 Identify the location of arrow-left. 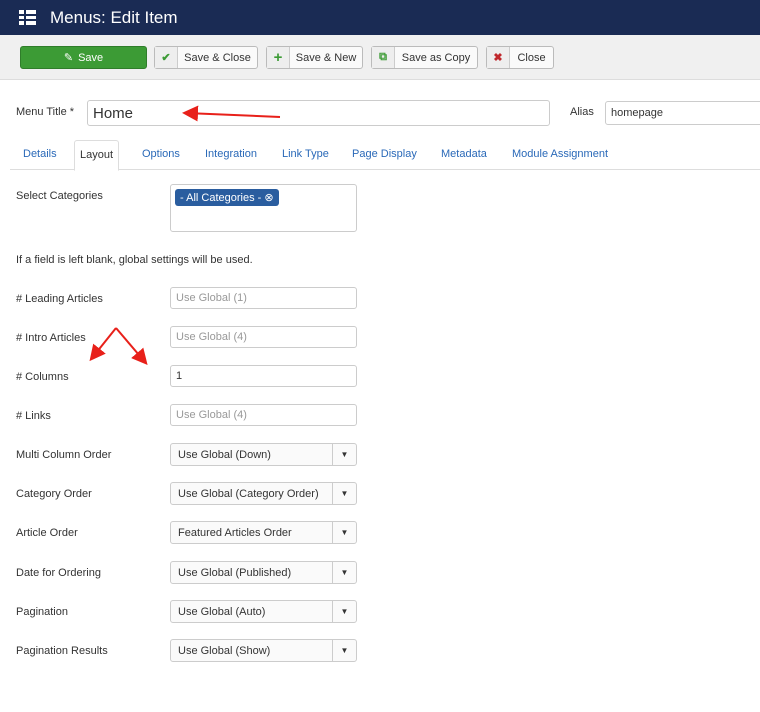
(103, 344).